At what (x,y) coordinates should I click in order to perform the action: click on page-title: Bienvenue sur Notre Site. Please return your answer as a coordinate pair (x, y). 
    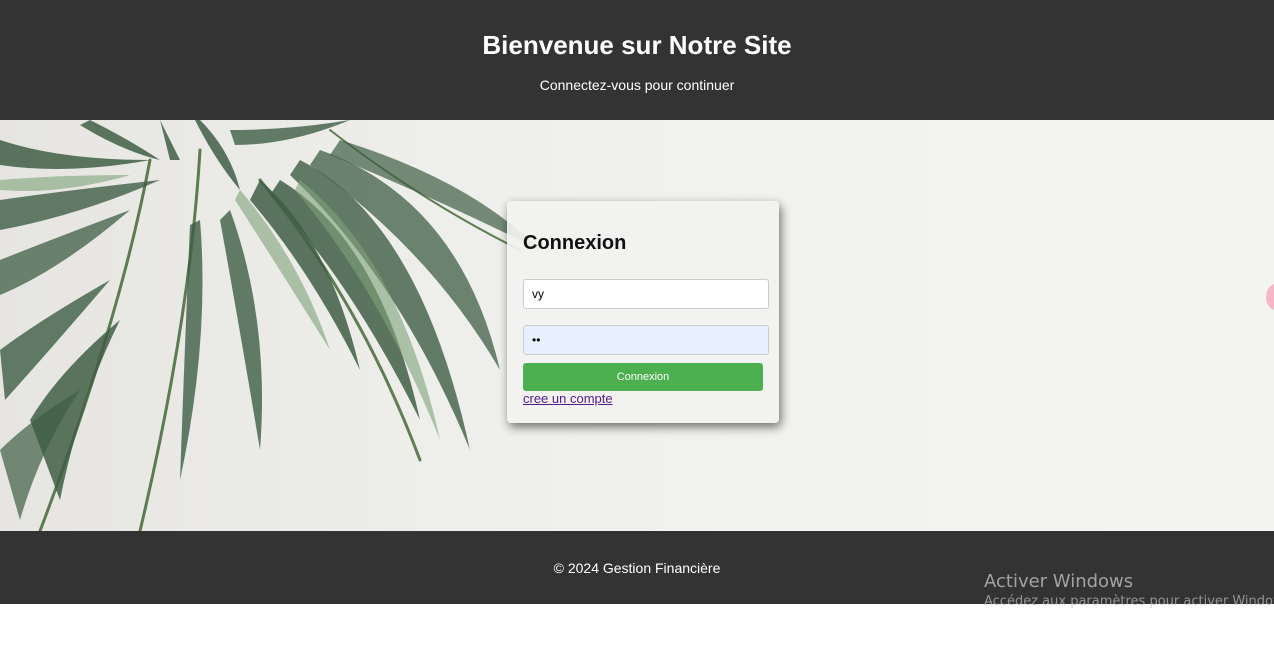
    Looking at the image, I should click on (637, 45).